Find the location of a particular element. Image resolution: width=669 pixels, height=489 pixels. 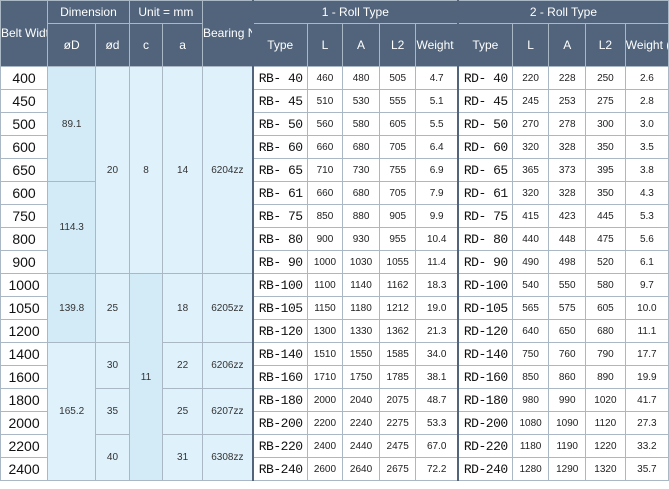

roll2-L-cell: 640 is located at coordinates (530, 331).